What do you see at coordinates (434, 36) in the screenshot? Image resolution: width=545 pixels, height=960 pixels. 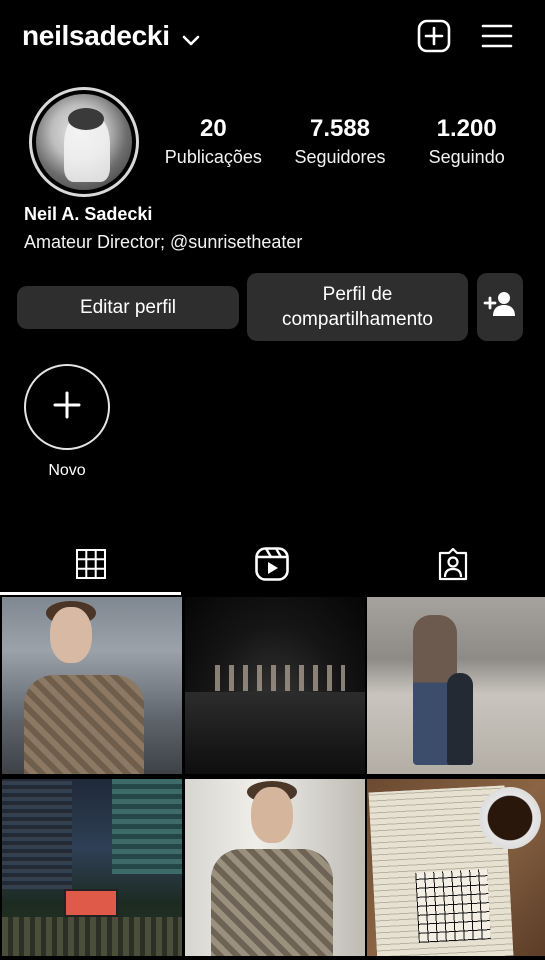 I see `plus-square-icon` at bounding box center [434, 36].